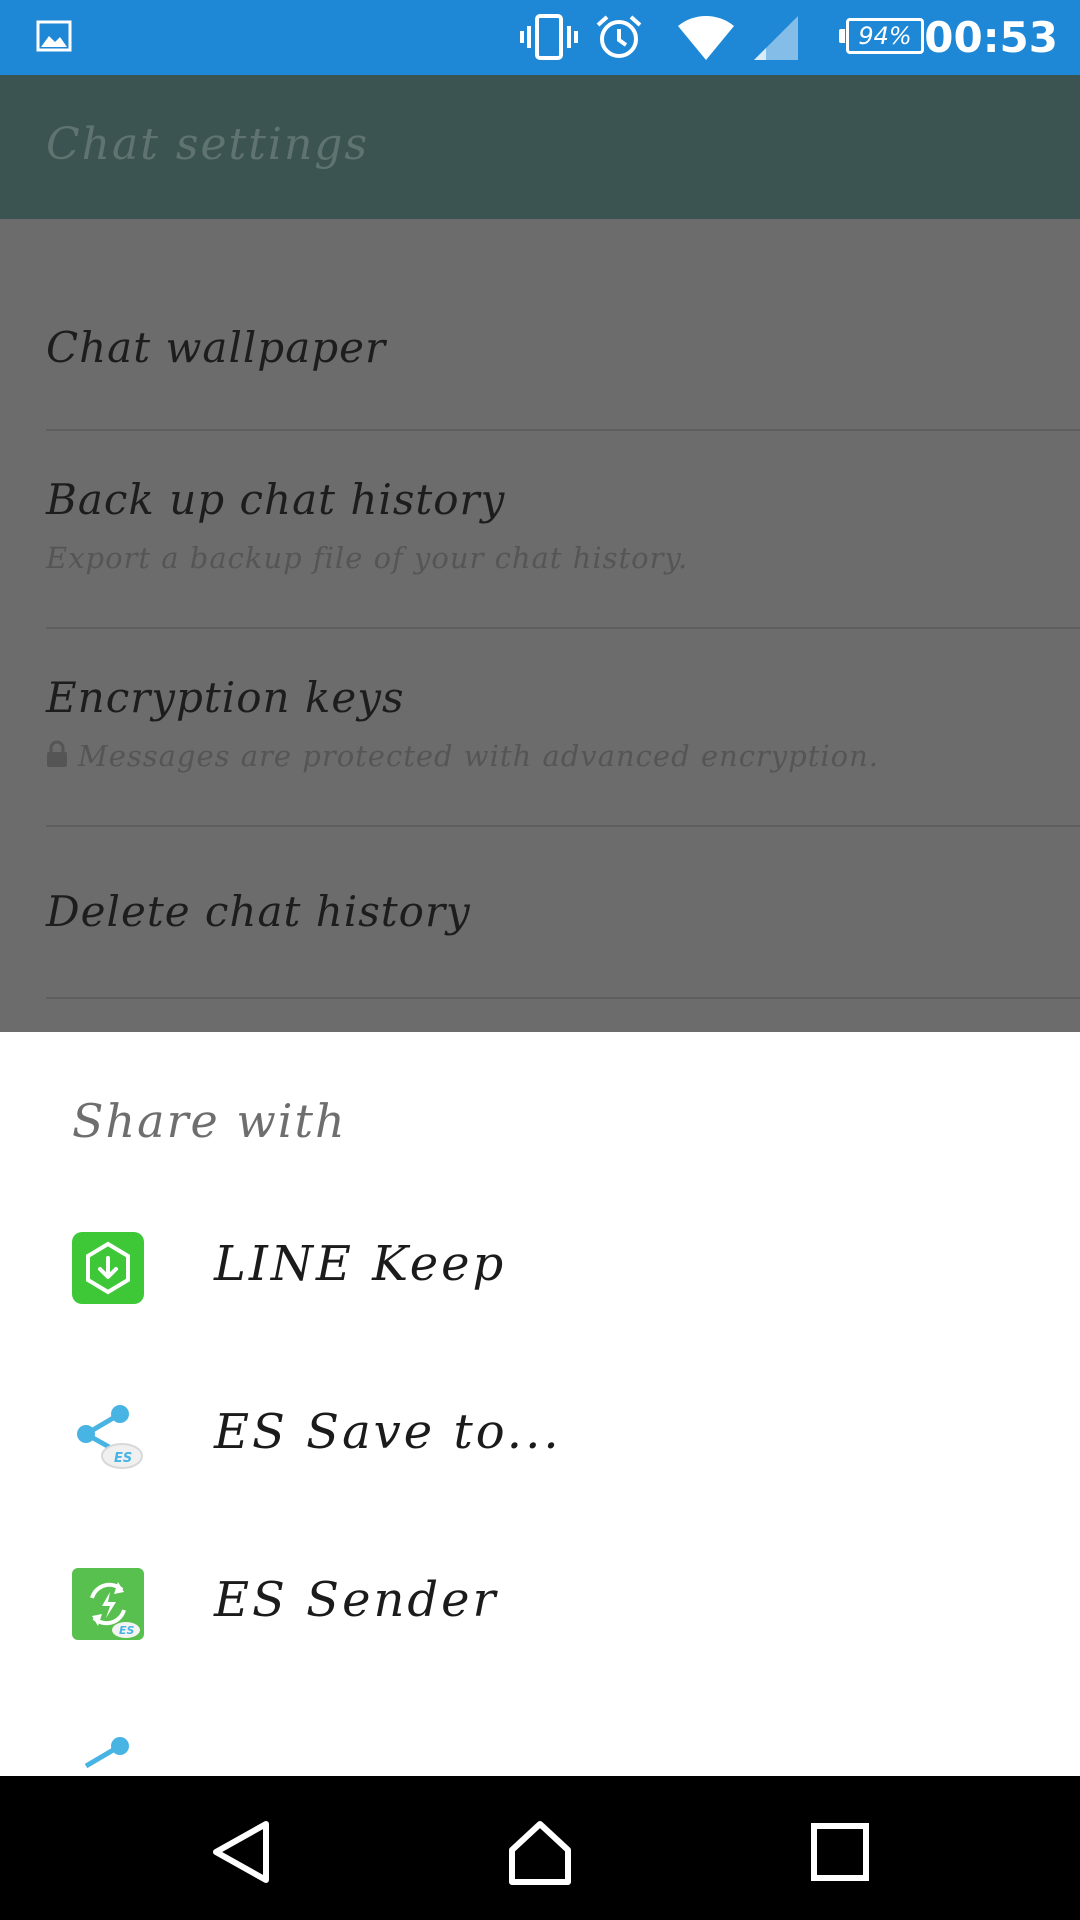 The width and height of the screenshot is (1080, 1920). Describe the element at coordinates (549, 37) in the screenshot. I see `vibrate-icon` at that location.